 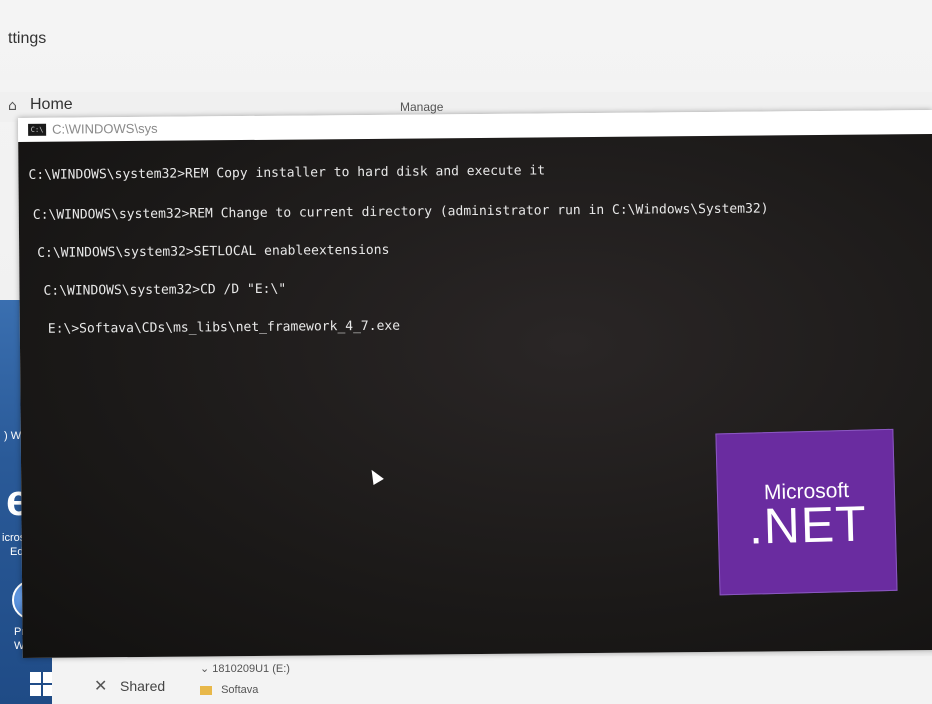 What do you see at coordinates (492, 680) in the screenshot?
I see `explorer-bottom-bar` at bounding box center [492, 680].